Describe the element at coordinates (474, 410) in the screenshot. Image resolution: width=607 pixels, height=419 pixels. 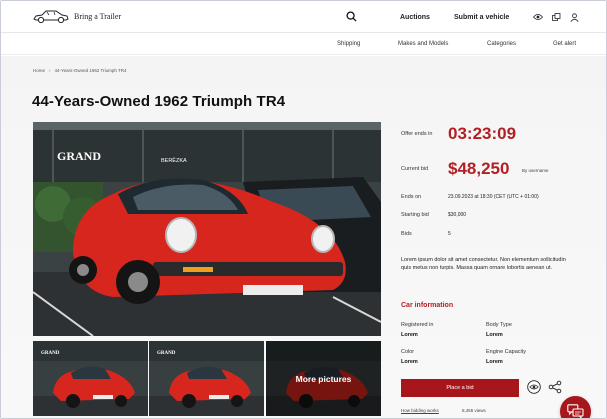
I see `view-count: 8,455 views` at that location.